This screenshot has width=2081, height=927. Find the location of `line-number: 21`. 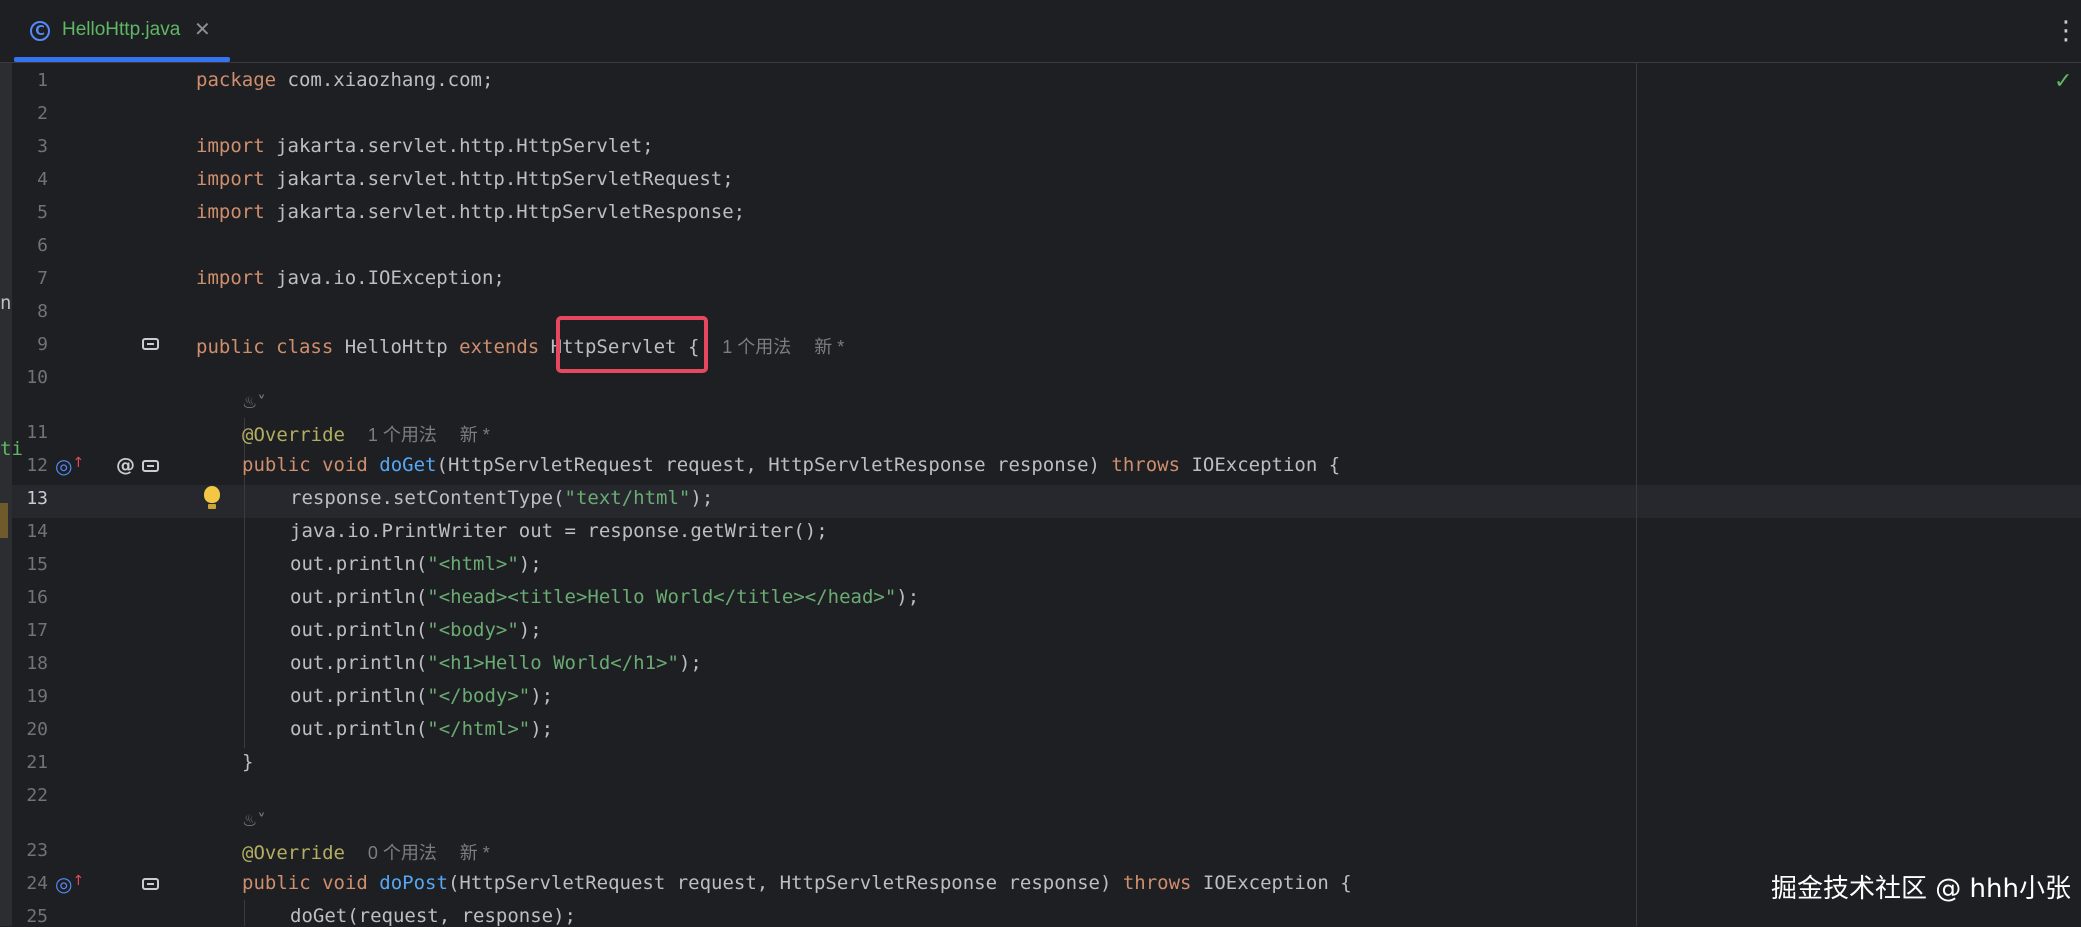

line-number: 21 is located at coordinates (31, 762).